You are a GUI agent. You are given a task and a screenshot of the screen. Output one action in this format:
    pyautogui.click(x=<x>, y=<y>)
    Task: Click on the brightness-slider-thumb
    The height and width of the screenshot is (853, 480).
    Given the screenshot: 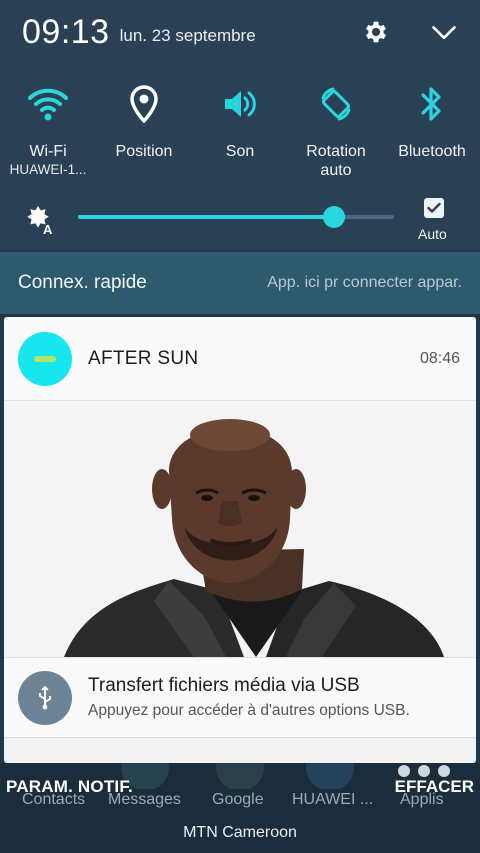 What is the action you would take?
    pyautogui.click(x=333, y=217)
    